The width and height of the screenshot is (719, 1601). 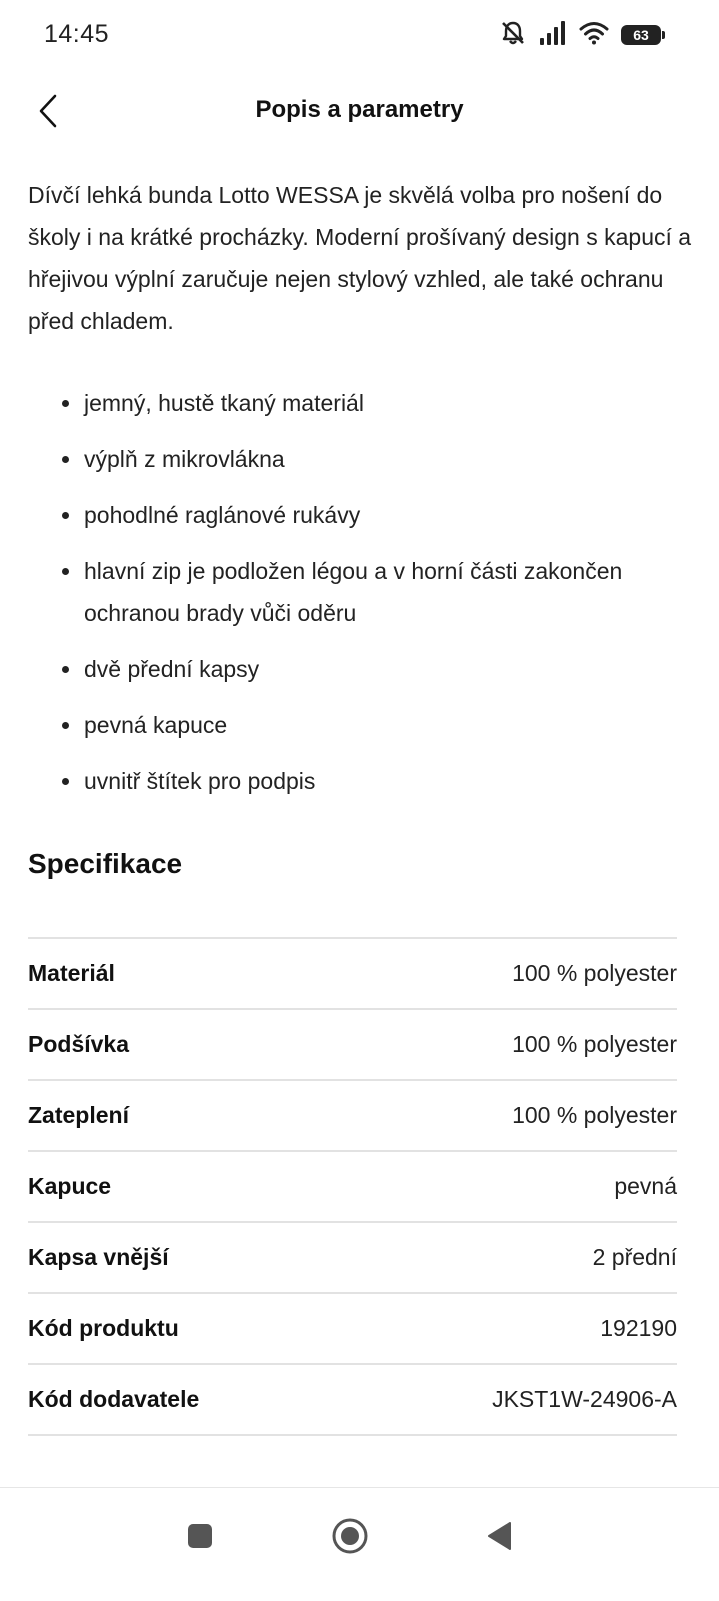 I want to click on table-row: Zateplení 100 % polyester, so click(x=352, y=1116).